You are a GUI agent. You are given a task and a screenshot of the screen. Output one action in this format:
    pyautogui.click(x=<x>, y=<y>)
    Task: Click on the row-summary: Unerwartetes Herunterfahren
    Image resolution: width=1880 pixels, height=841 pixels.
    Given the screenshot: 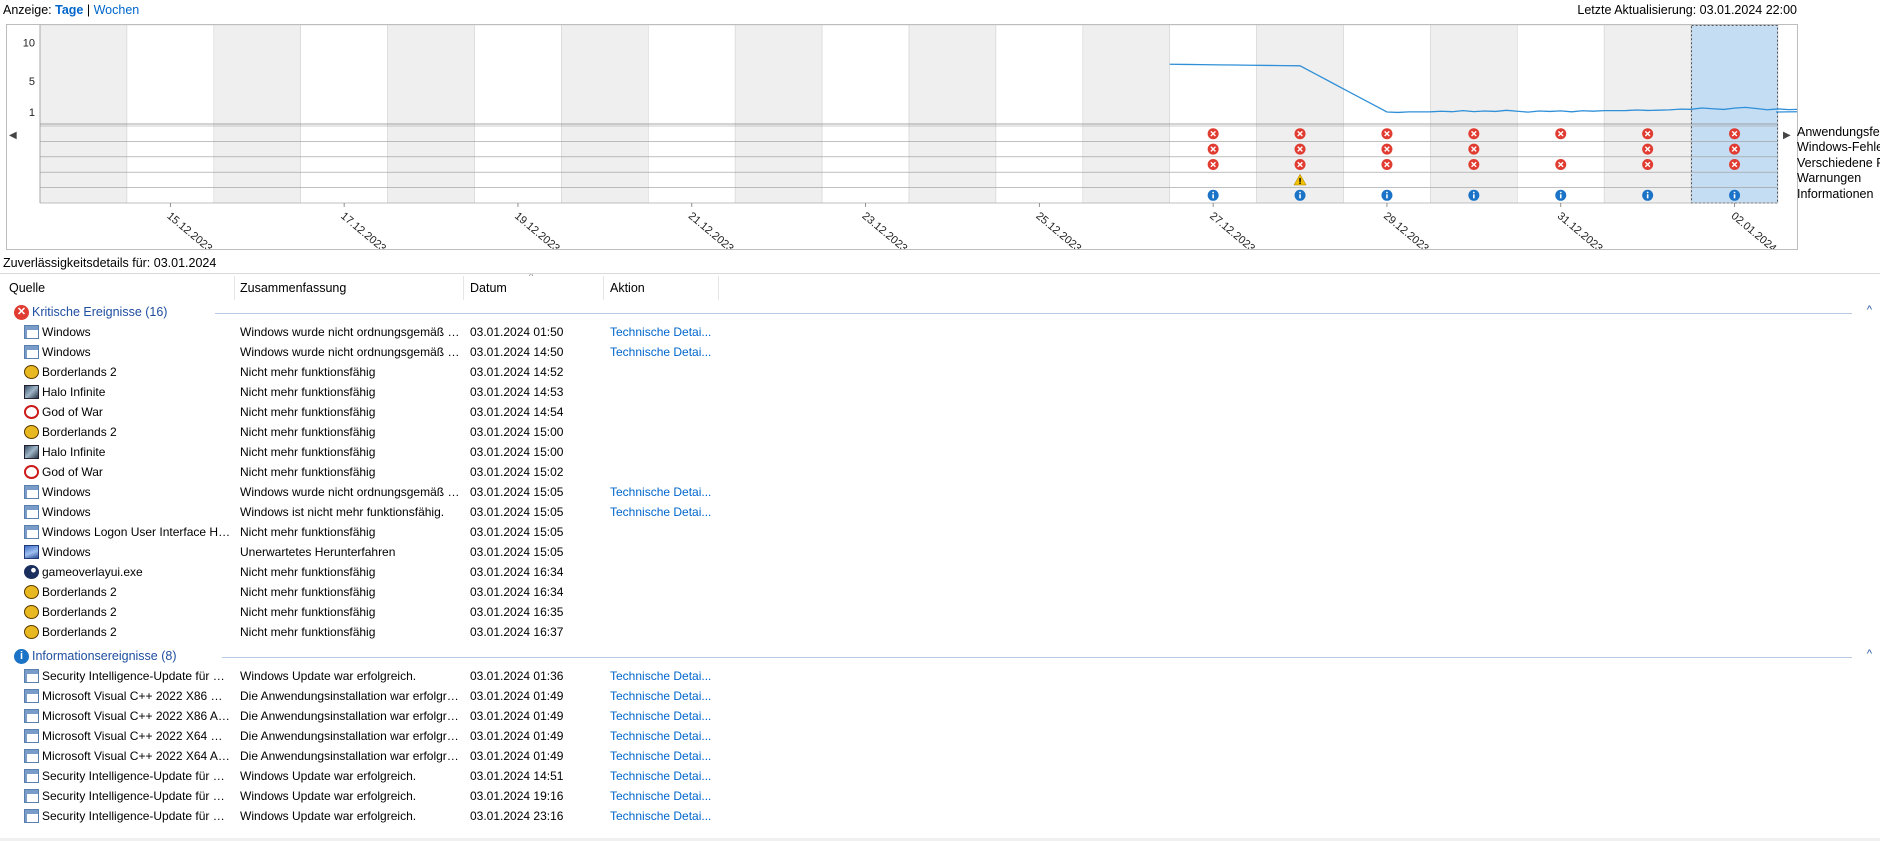 What is the action you would take?
    pyautogui.click(x=318, y=552)
    